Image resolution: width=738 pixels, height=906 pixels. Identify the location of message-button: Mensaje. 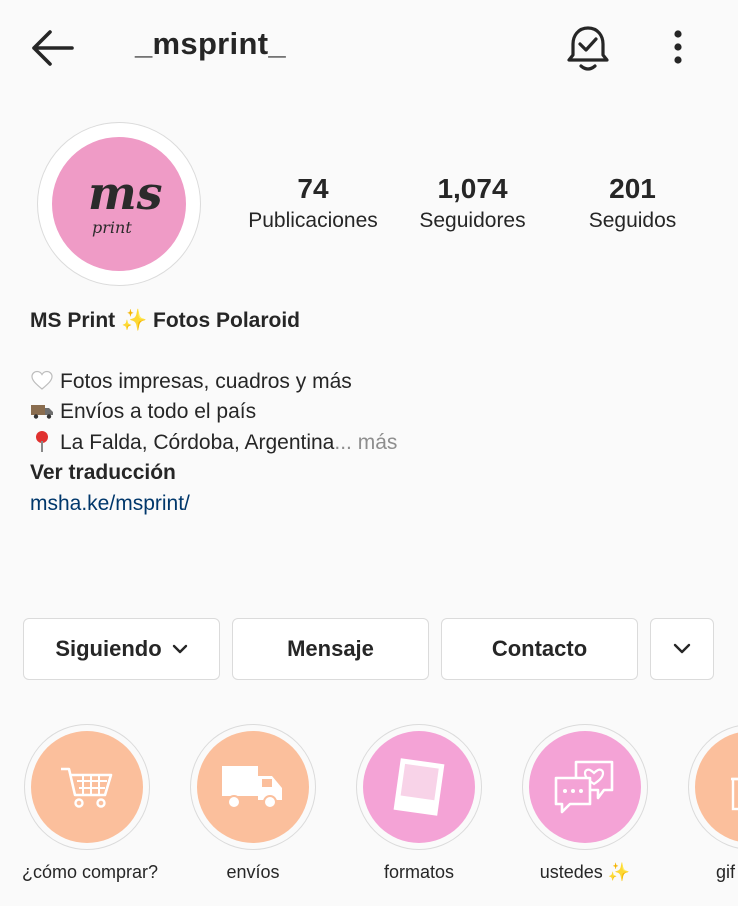
(330, 649).